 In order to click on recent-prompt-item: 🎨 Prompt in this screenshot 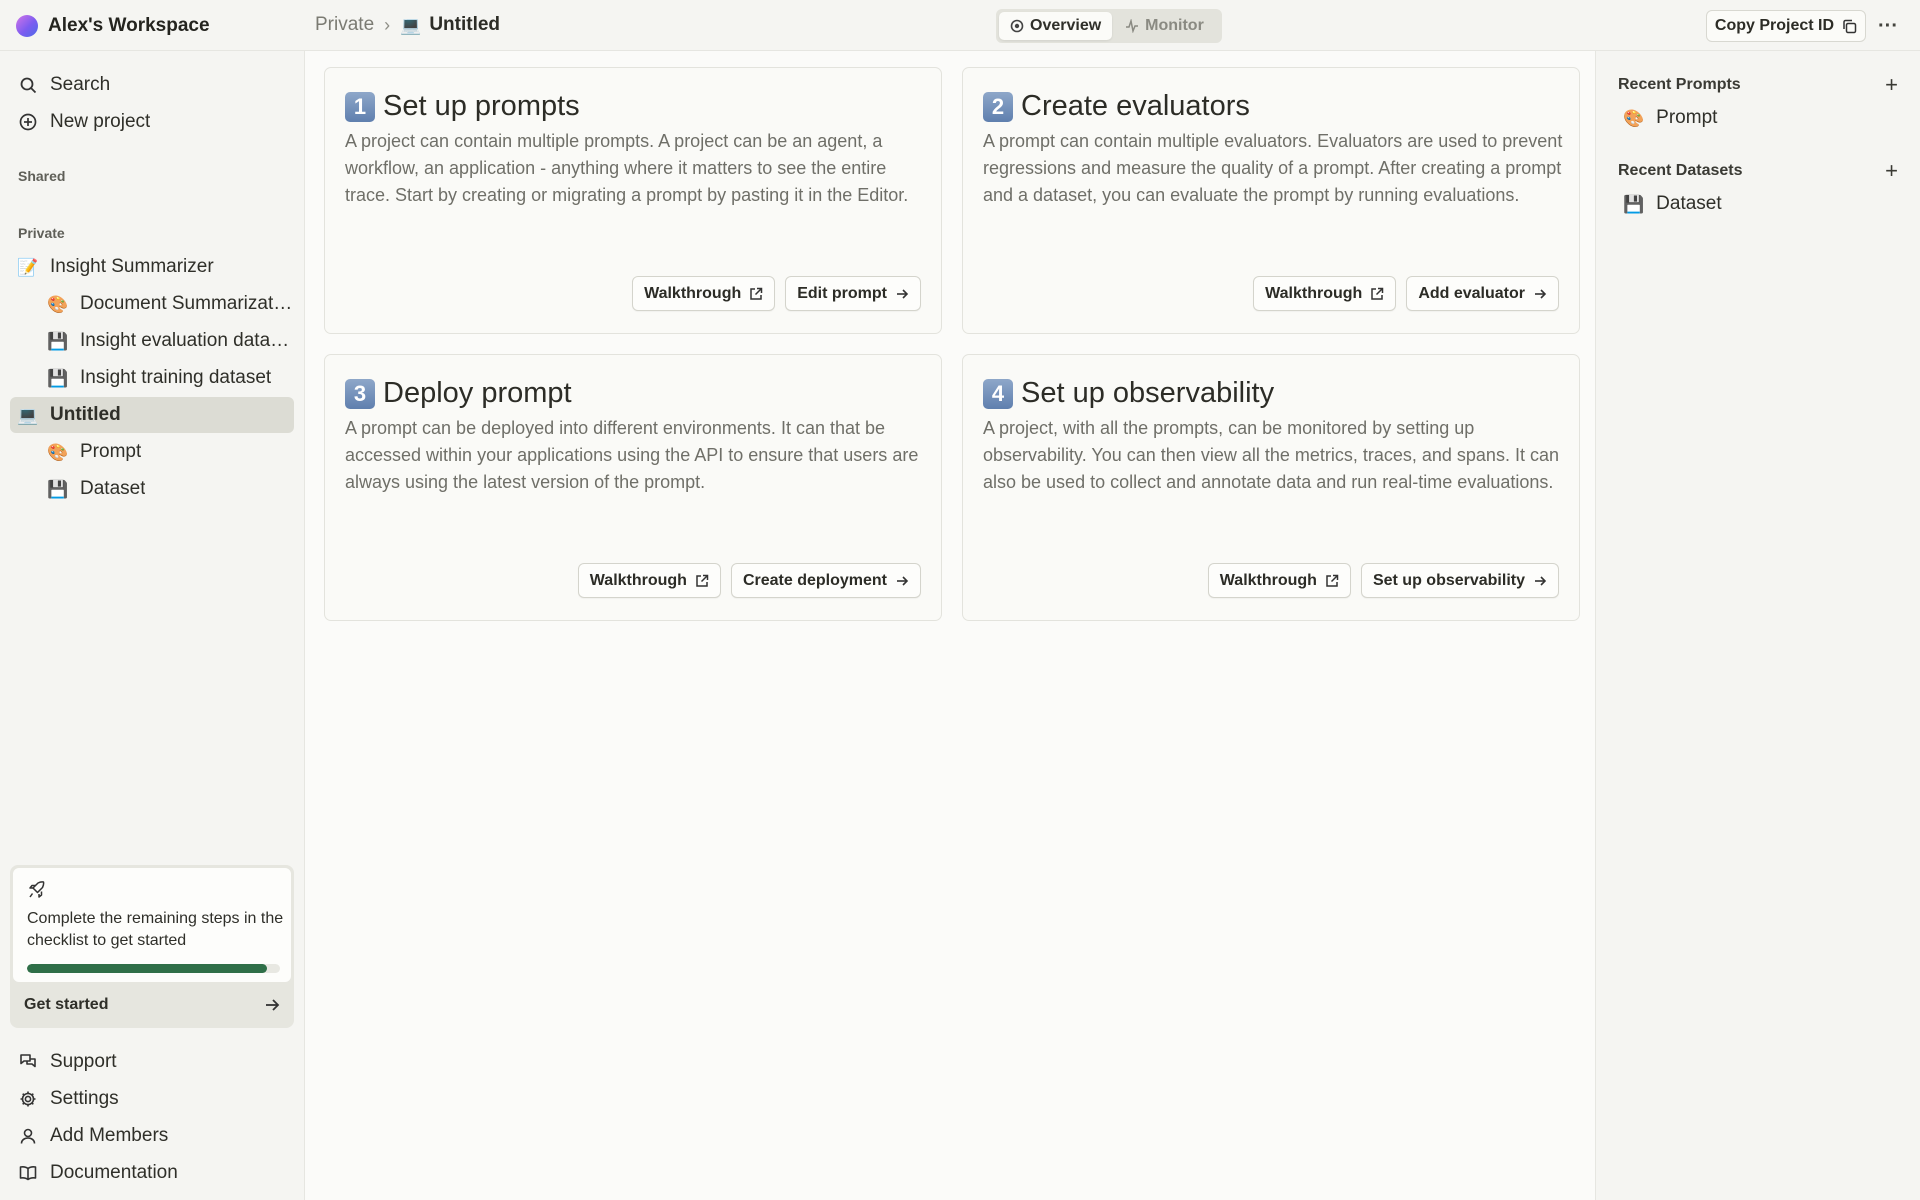, I will do `click(1670, 118)`.